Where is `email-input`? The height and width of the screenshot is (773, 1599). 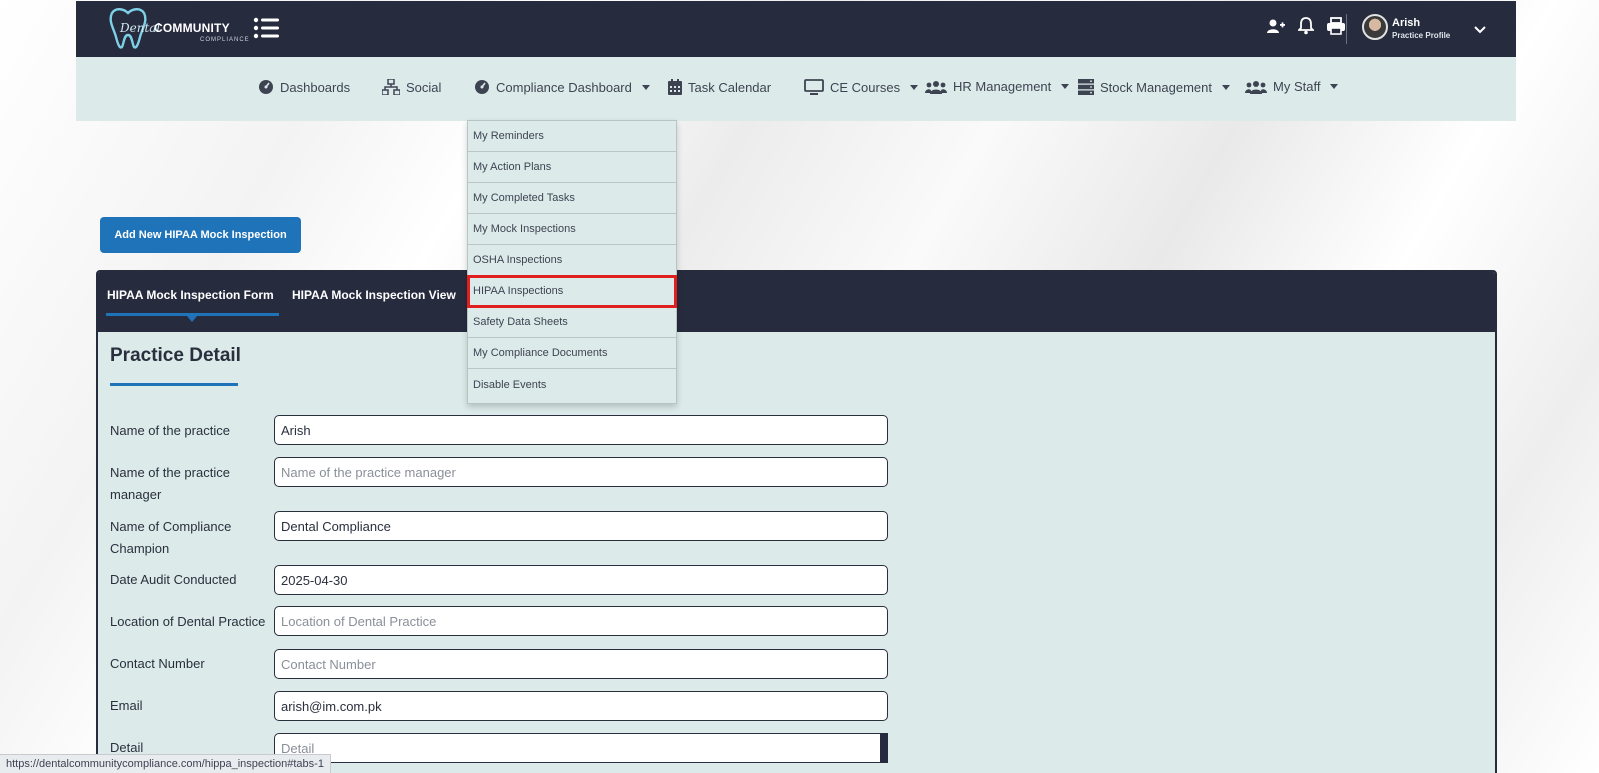
email-input is located at coordinates (581, 706).